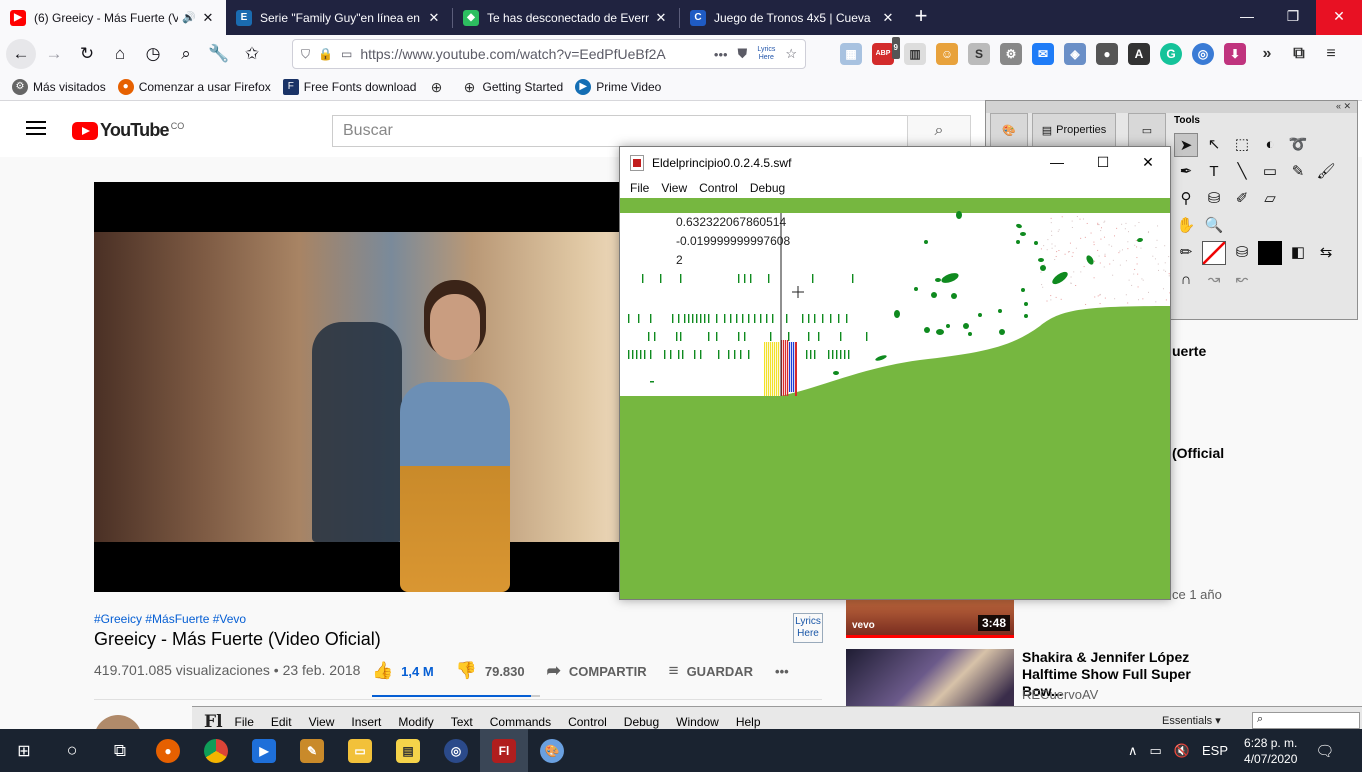  I want to click on search-icon: ⌕, so click(186, 54).